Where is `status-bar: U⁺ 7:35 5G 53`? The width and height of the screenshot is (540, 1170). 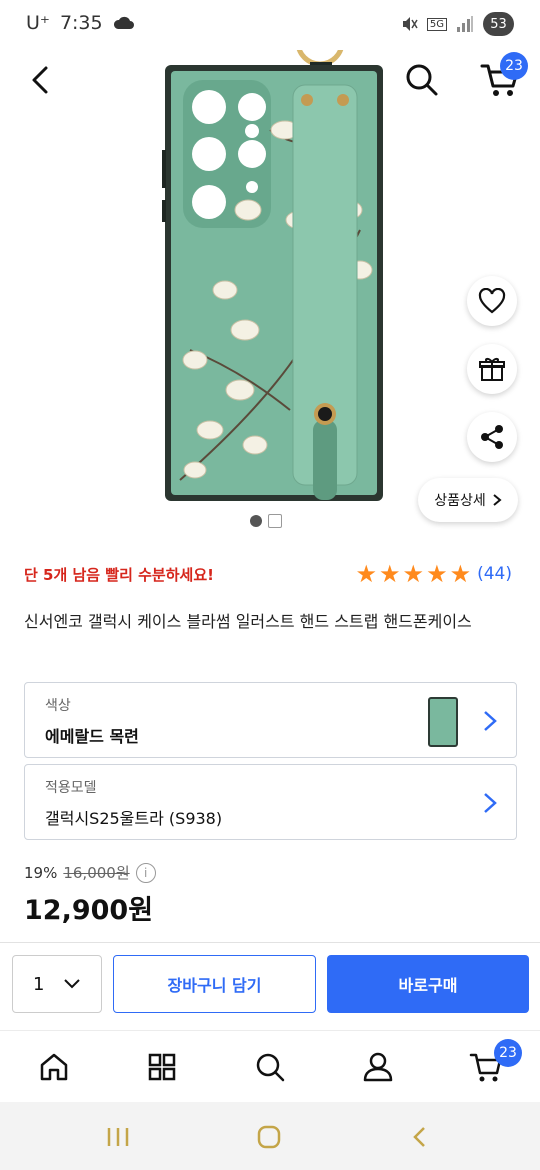 status-bar: U⁺ 7:35 5G 53 is located at coordinates (270, 25).